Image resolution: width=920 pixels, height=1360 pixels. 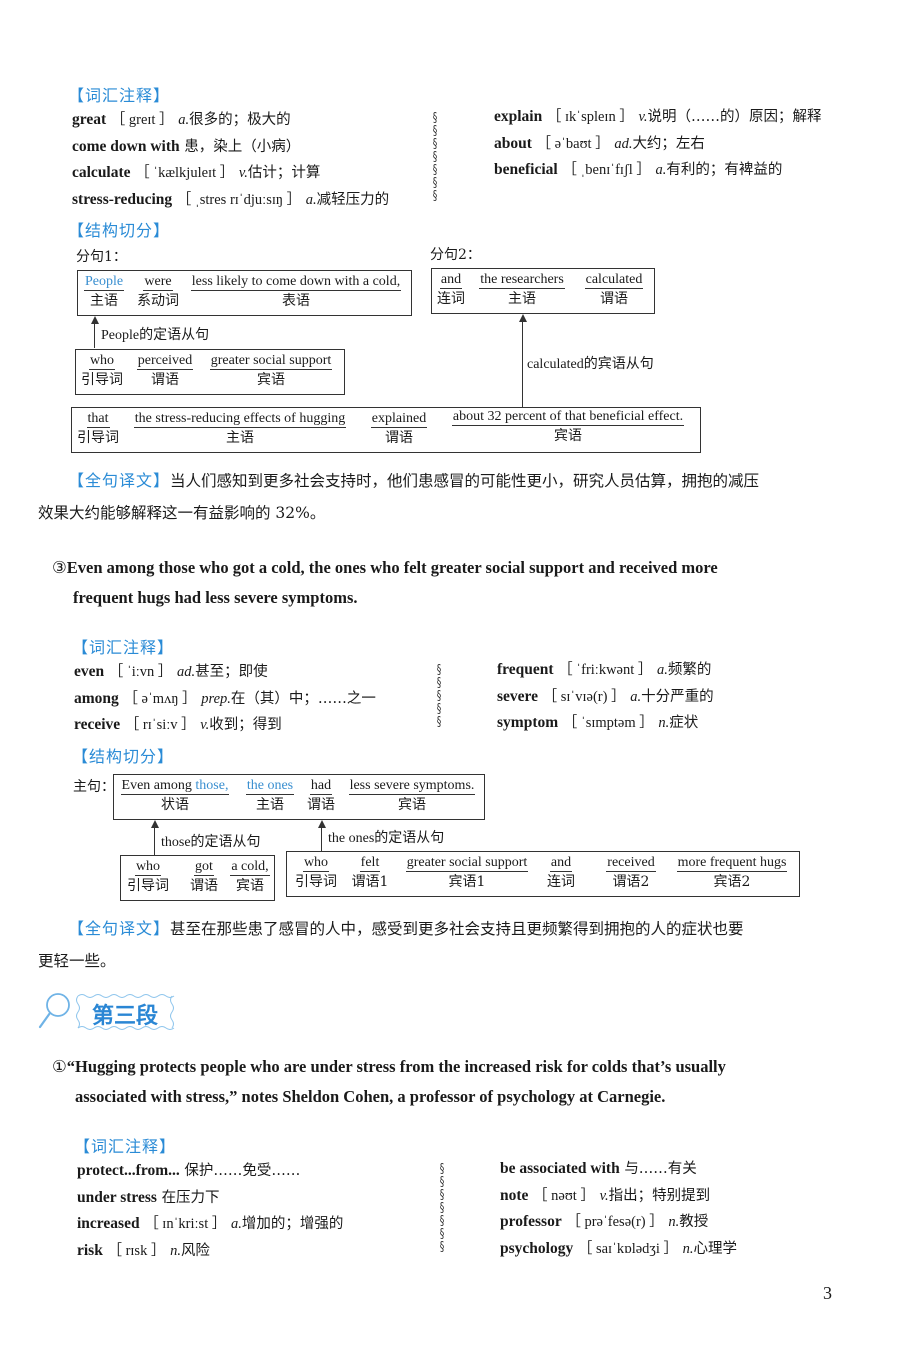 What do you see at coordinates (239, 199) in the screenshot?
I see `vocab-phonetic: ［ ˌstres rɪˈdjuːsɪŋ ］` at bounding box center [239, 199].